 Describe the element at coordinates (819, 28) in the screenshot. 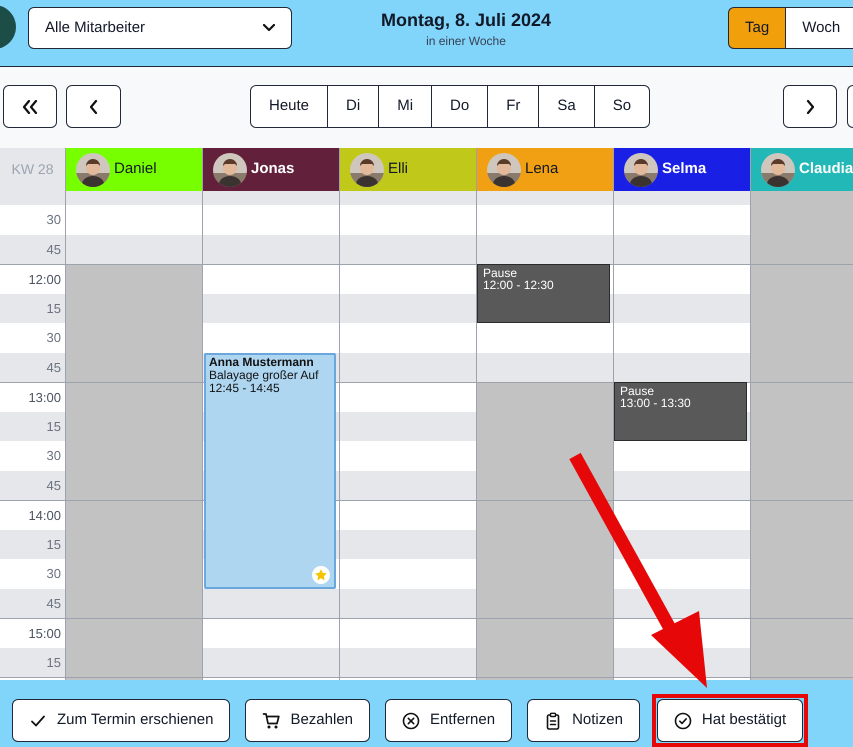

I see `view-tab: Woch` at that location.